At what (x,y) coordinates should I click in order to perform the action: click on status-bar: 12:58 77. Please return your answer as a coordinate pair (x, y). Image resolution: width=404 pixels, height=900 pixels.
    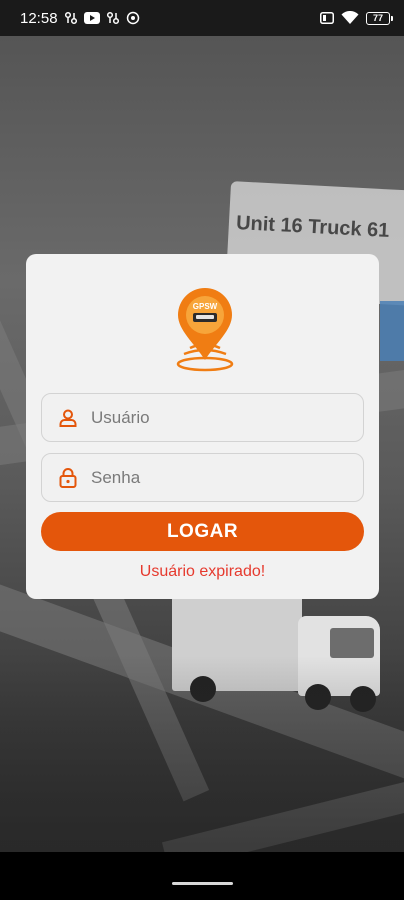
    Looking at the image, I should click on (202, 18).